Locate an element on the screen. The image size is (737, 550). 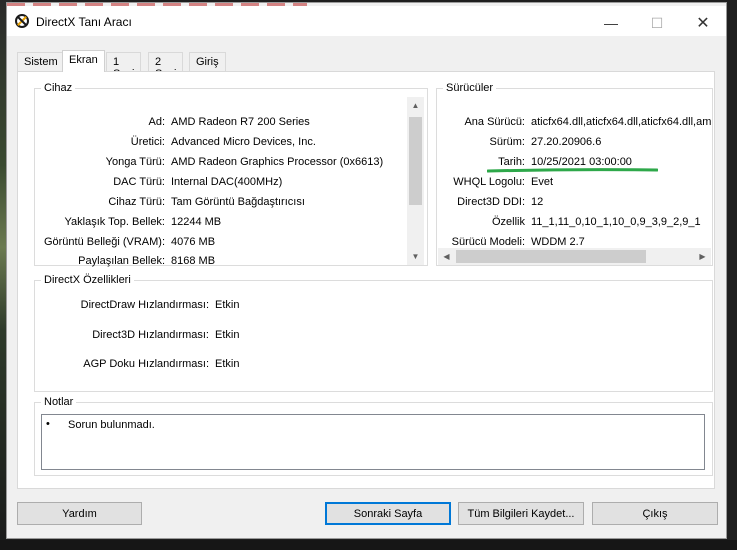
annotation-stroke is located at coordinates (572, 170).